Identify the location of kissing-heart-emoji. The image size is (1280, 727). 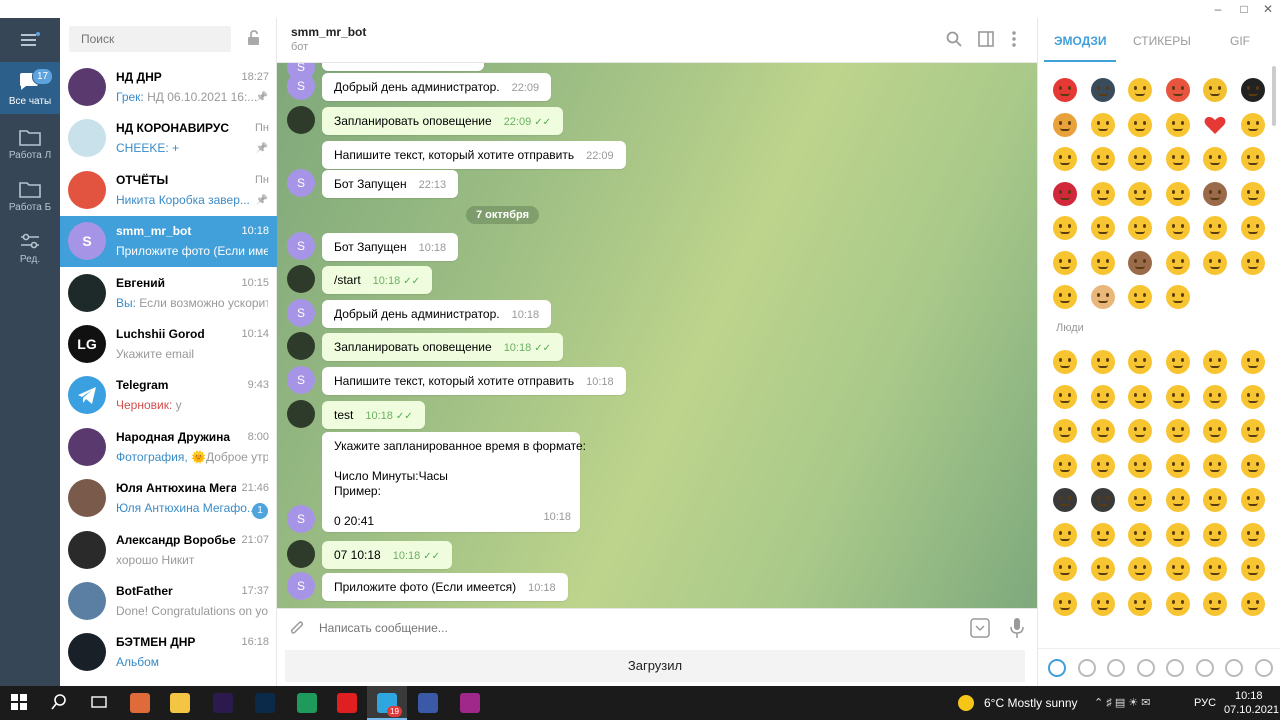
(1177, 124).